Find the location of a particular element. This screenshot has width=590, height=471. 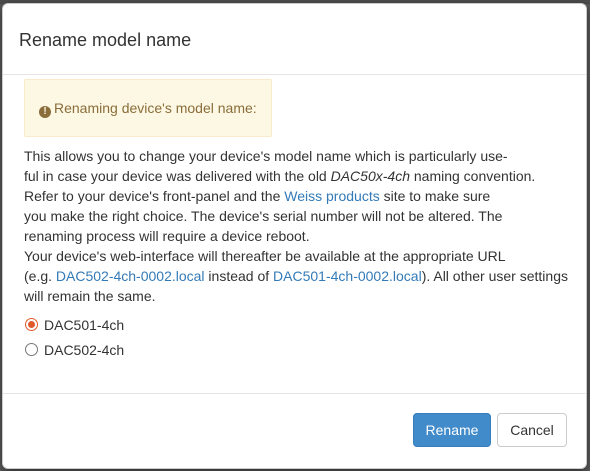

description-text: ). All other user settings is located at coordinates (494, 276).